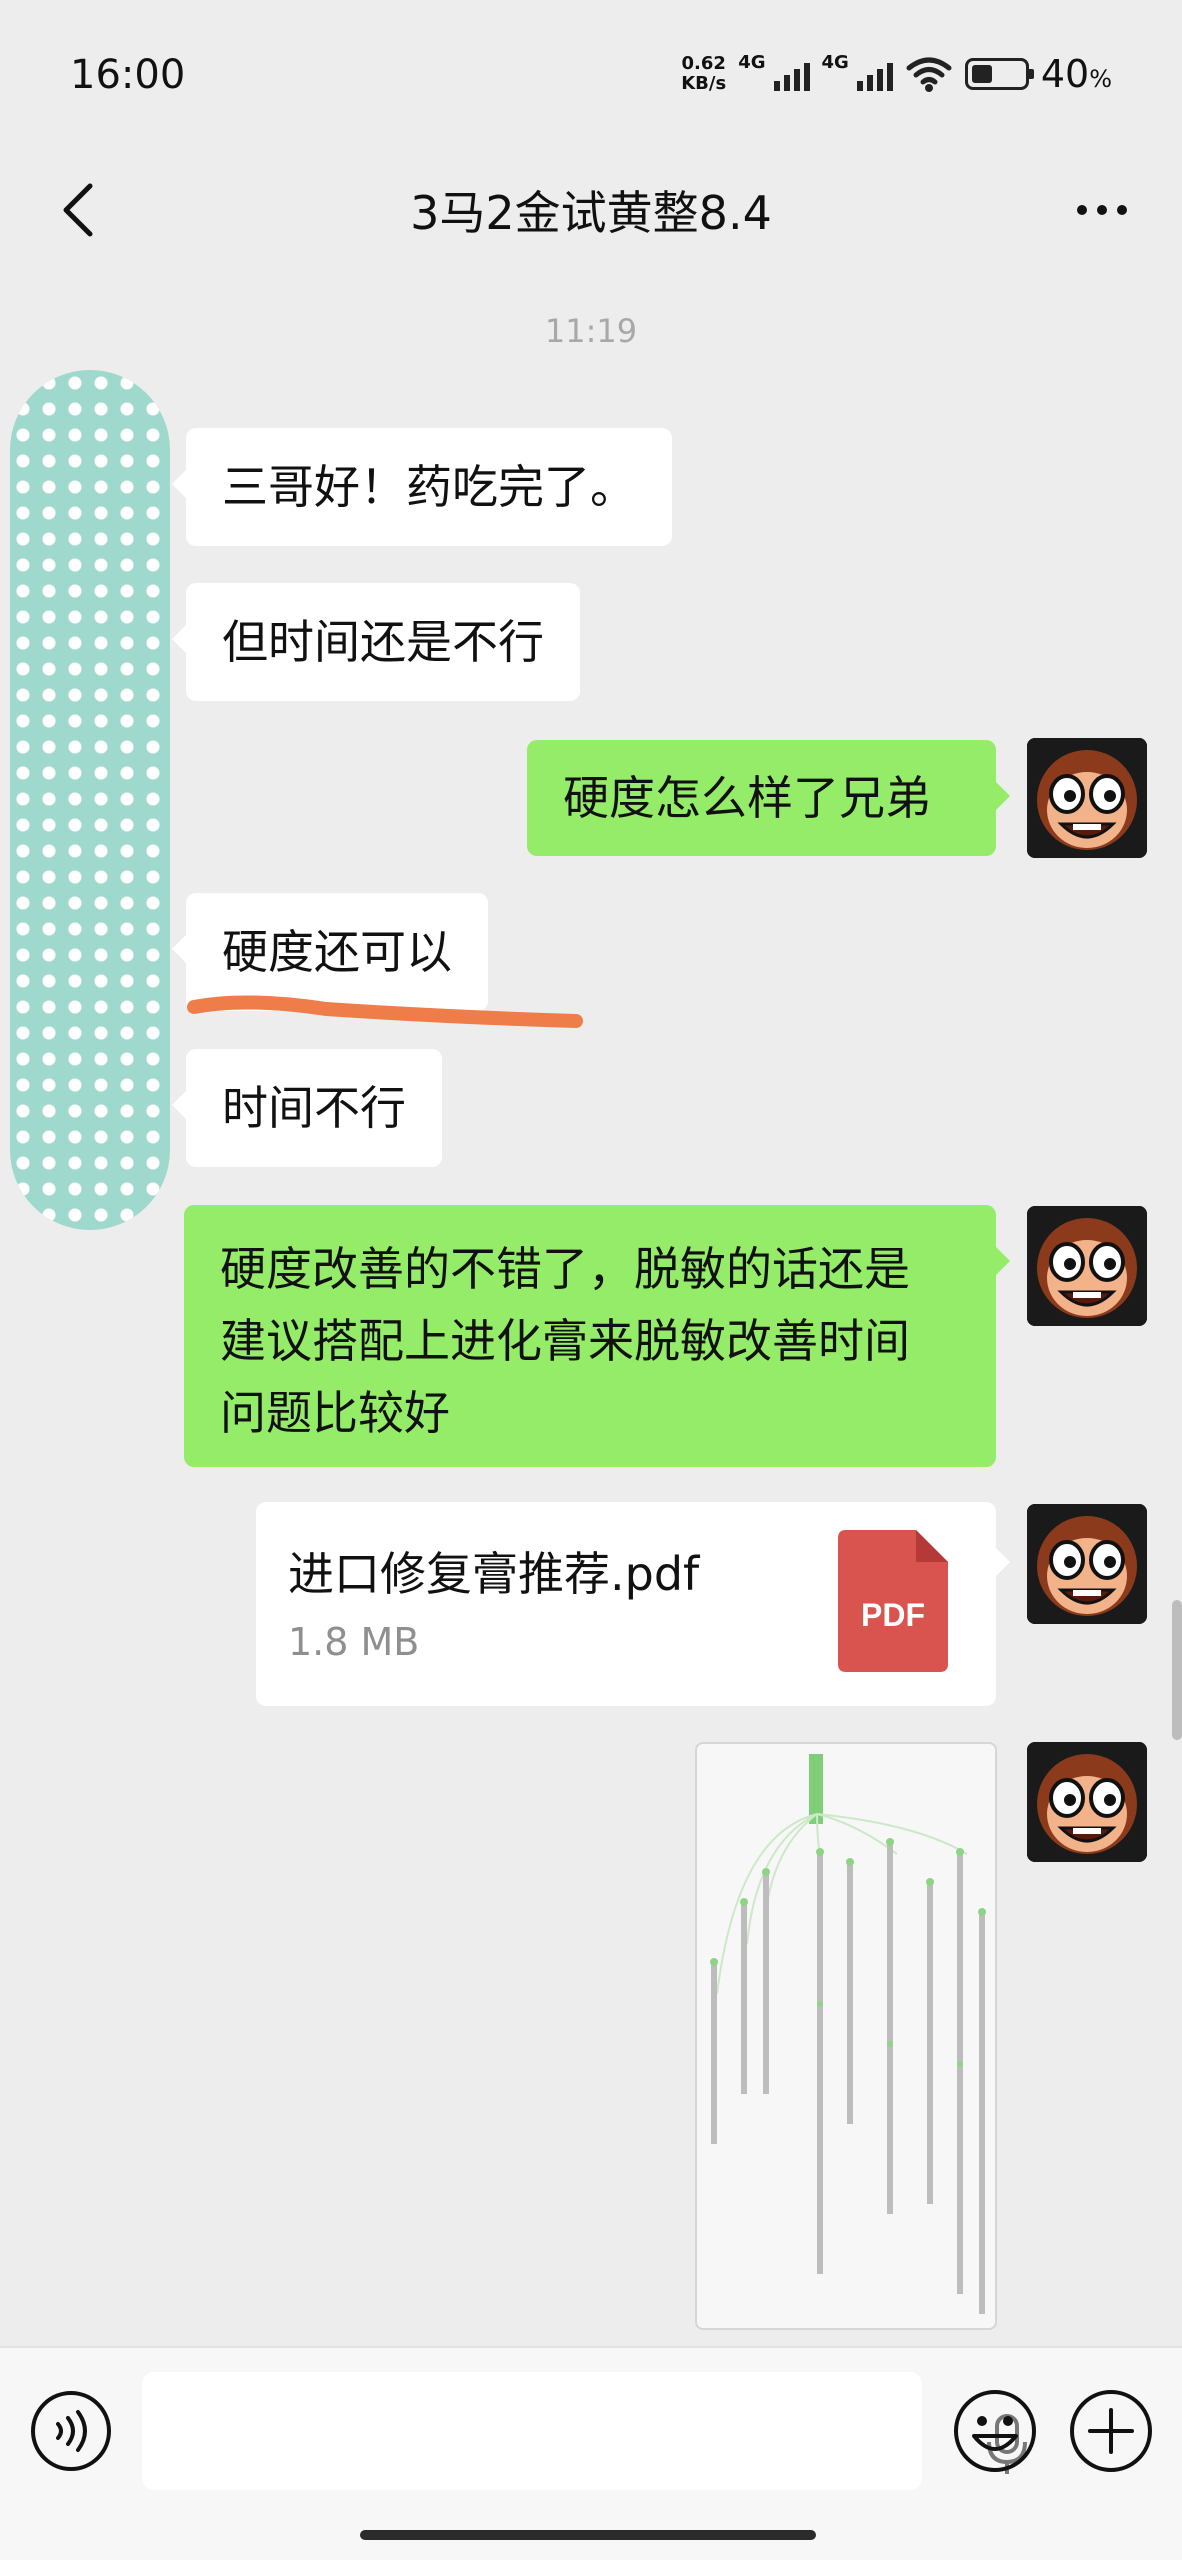 This screenshot has height=2560, width=1182. Describe the element at coordinates (835, 62) in the screenshot. I see `signal-2-label: 4G` at that location.